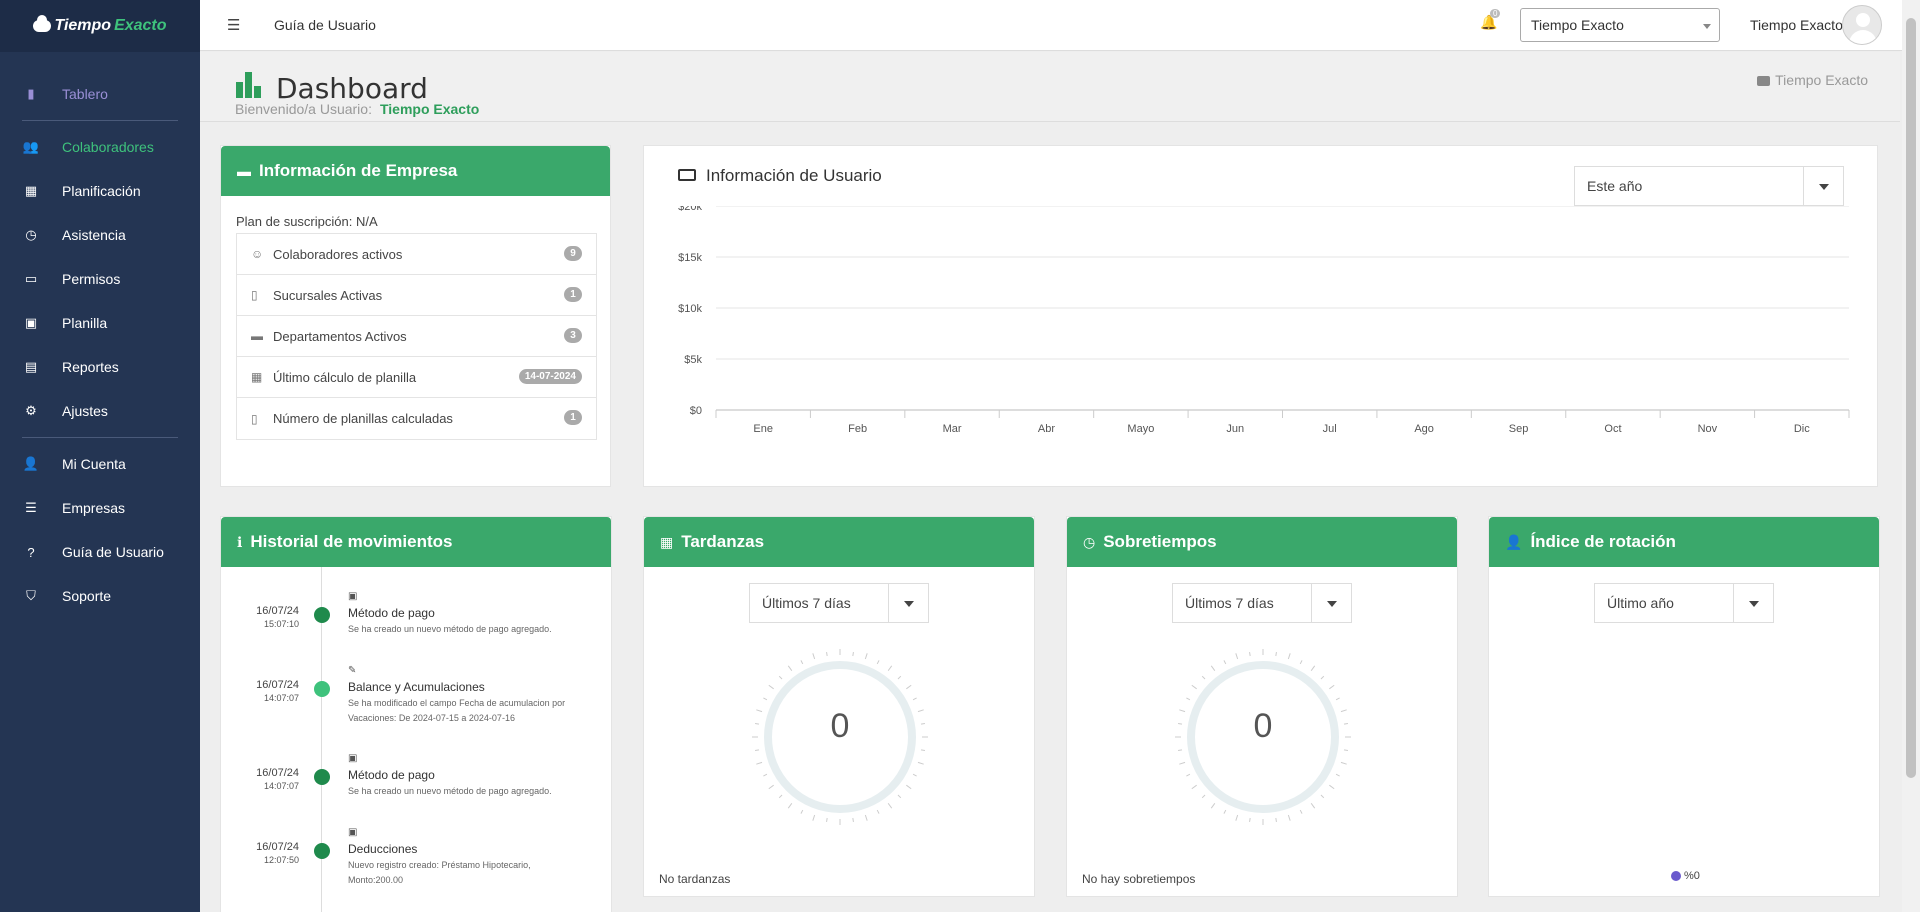 The width and height of the screenshot is (1920, 912). I want to click on x-tick-label: Mar, so click(952, 429).